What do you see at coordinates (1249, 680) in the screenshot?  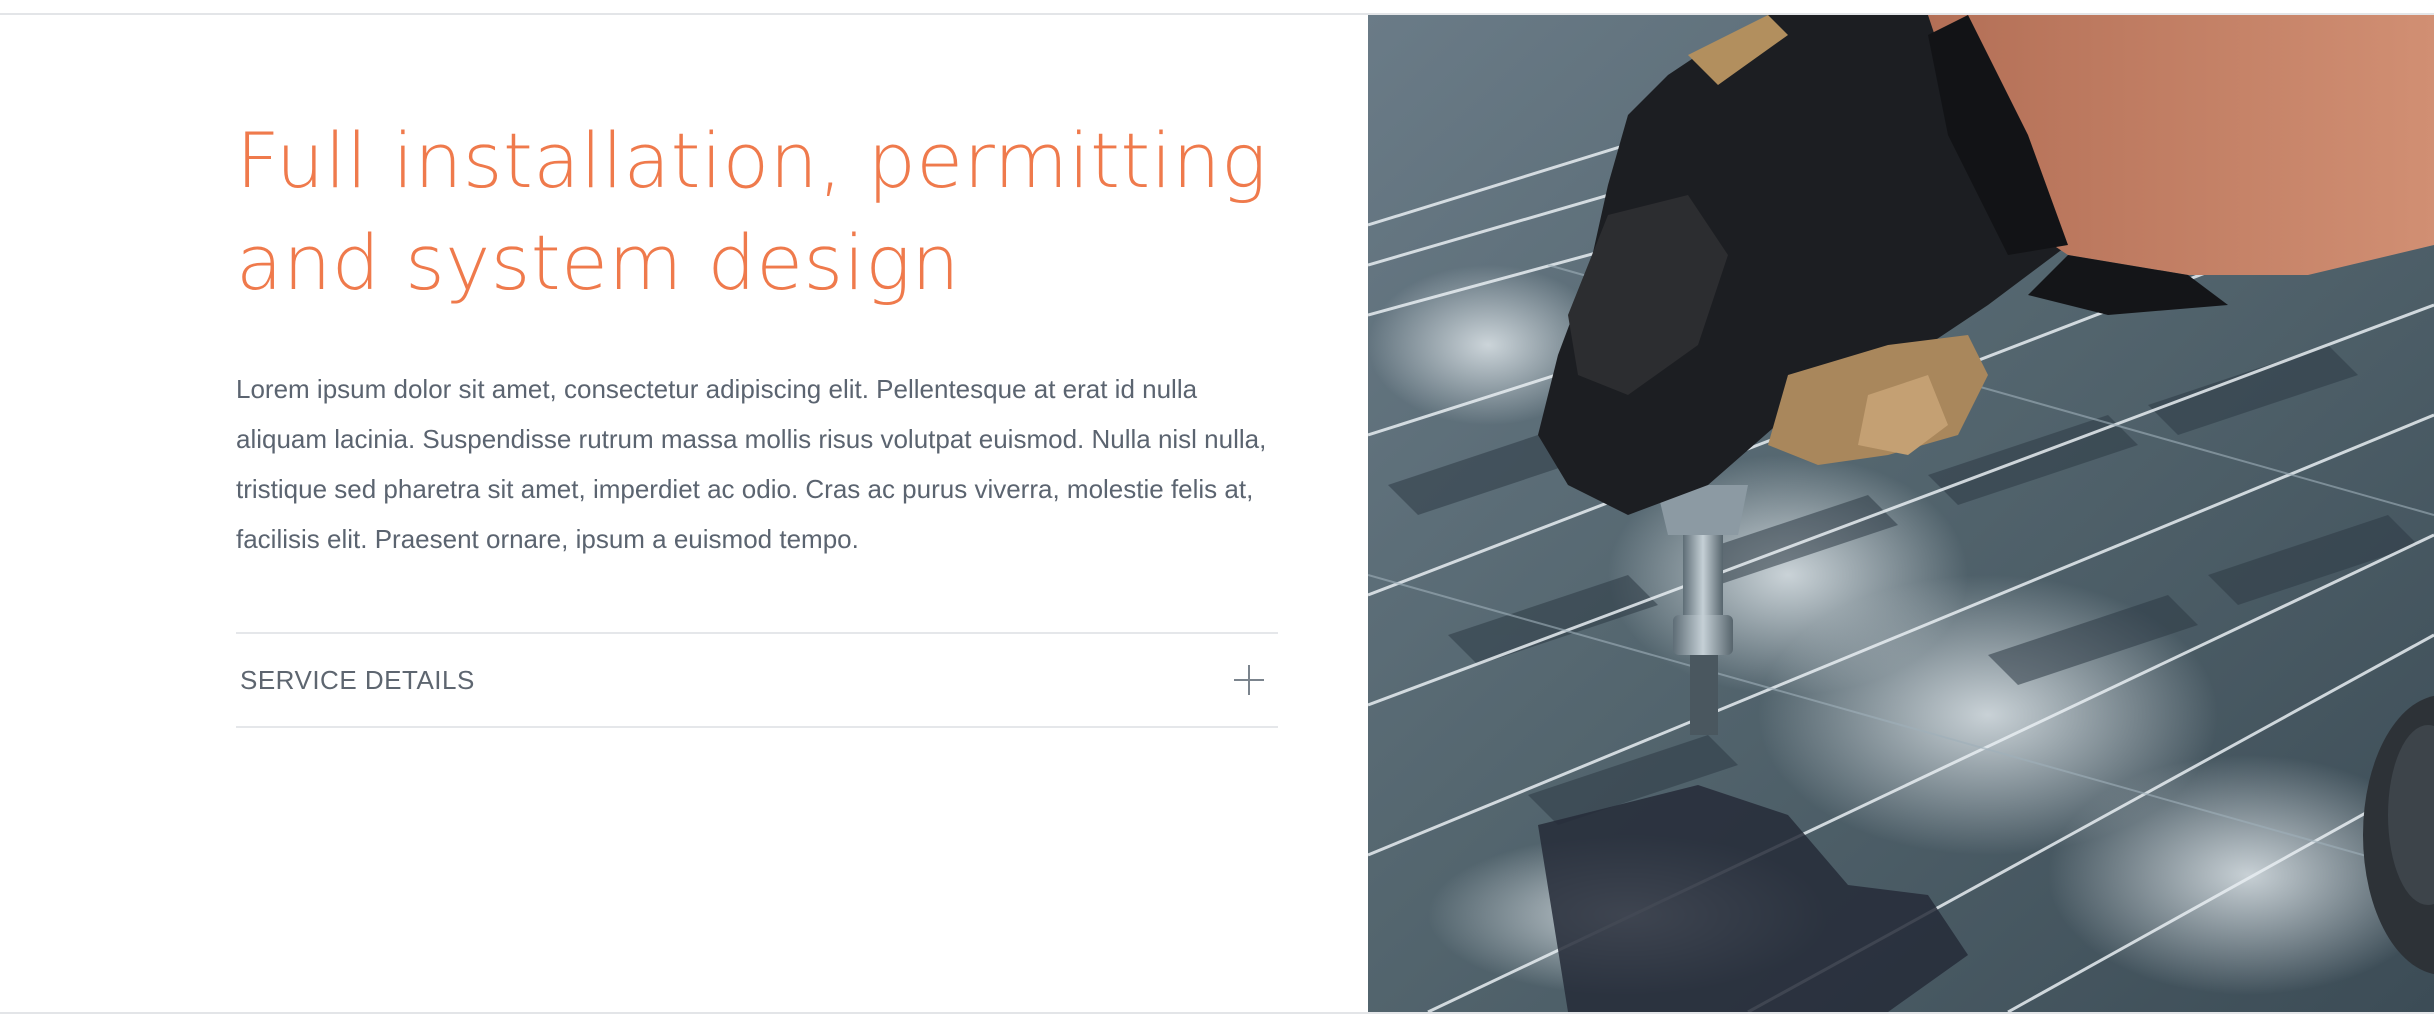 I see `plus-icon` at bounding box center [1249, 680].